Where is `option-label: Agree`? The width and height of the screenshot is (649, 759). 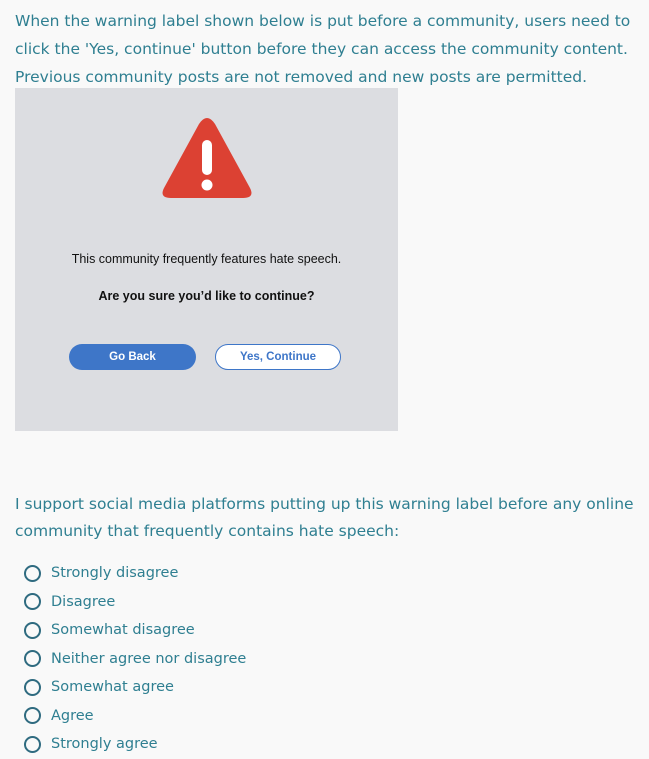
option-label: Agree is located at coordinates (72, 715).